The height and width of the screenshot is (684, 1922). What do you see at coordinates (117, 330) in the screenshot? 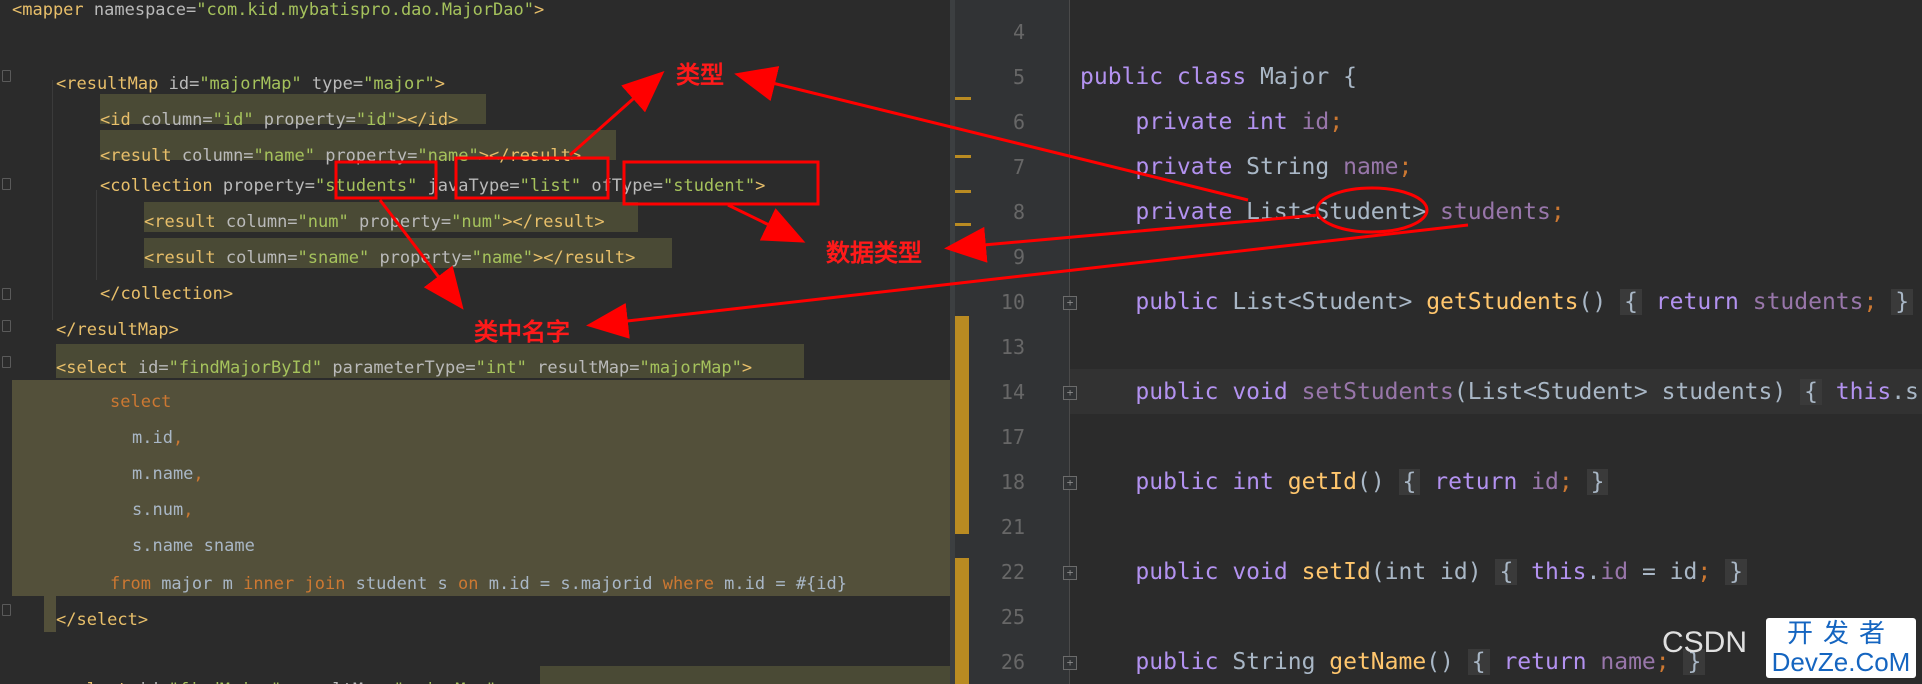
I see `xml-code-line: </resultMap>` at bounding box center [117, 330].